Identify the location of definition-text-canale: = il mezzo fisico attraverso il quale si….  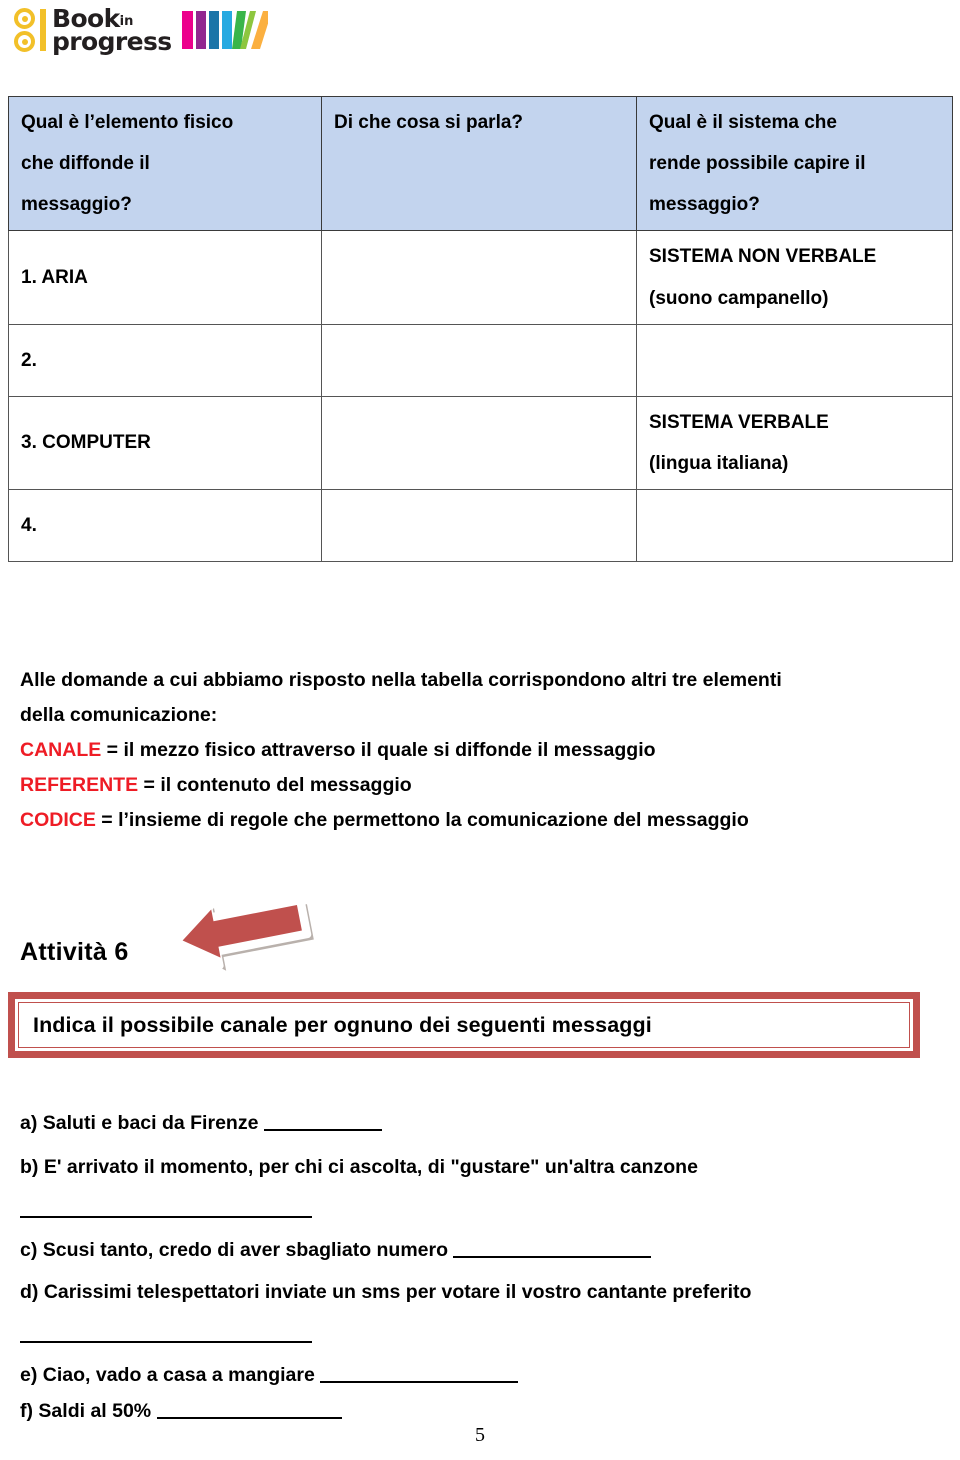
(381, 750).